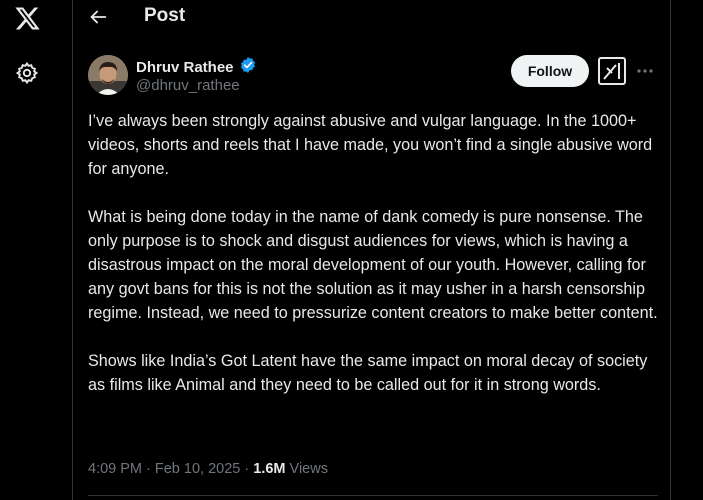 Image resolution: width=703 pixels, height=500 pixels. I want to click on follow-button: Follow, so click(550, 71).